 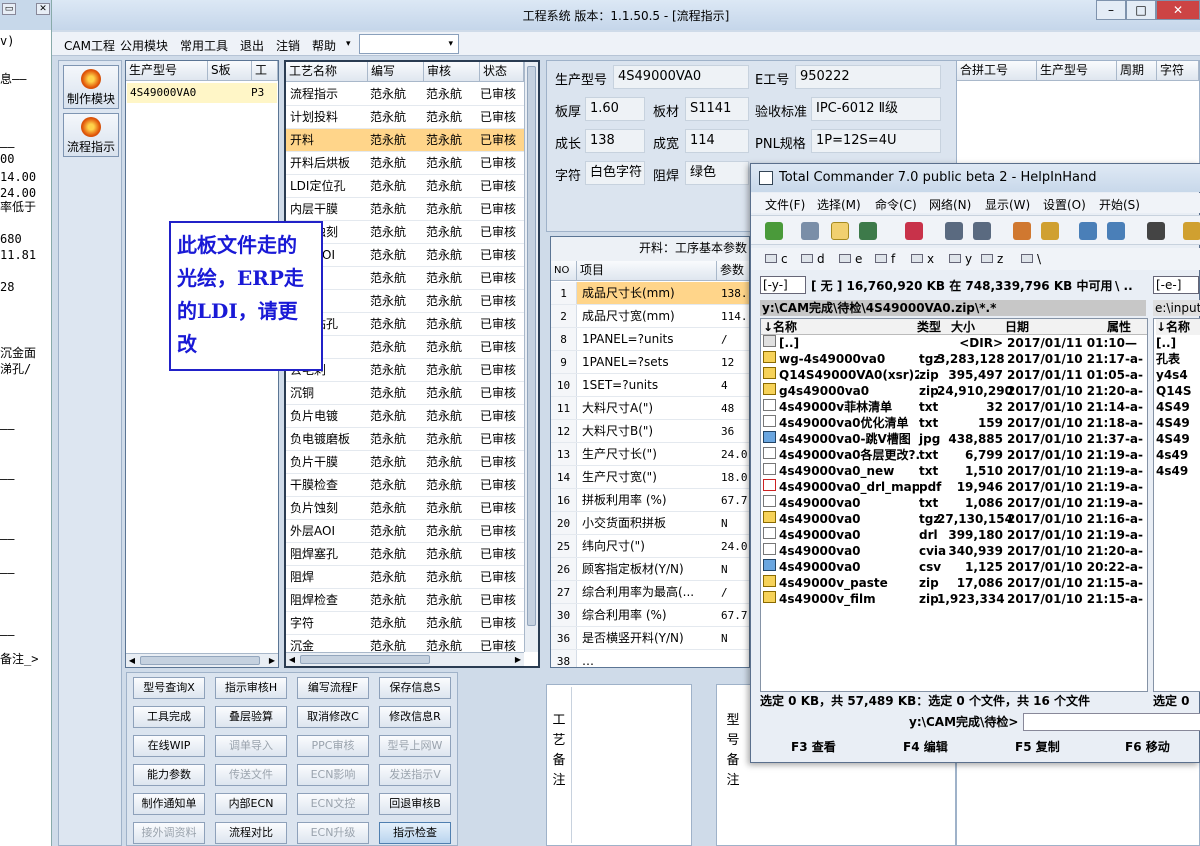 I want to click on drive-button: x, so click(x=930, y=259).